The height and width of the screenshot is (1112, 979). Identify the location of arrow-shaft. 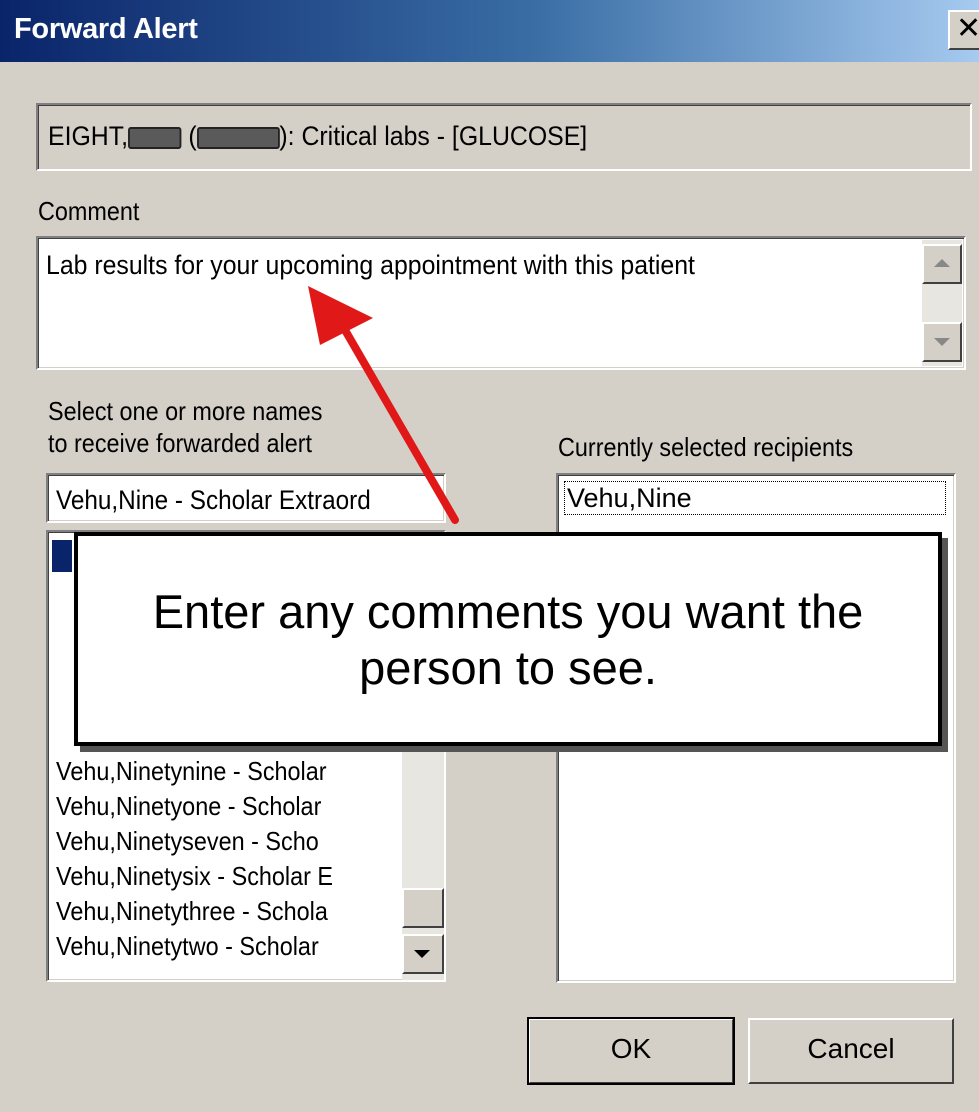
(400, 425).